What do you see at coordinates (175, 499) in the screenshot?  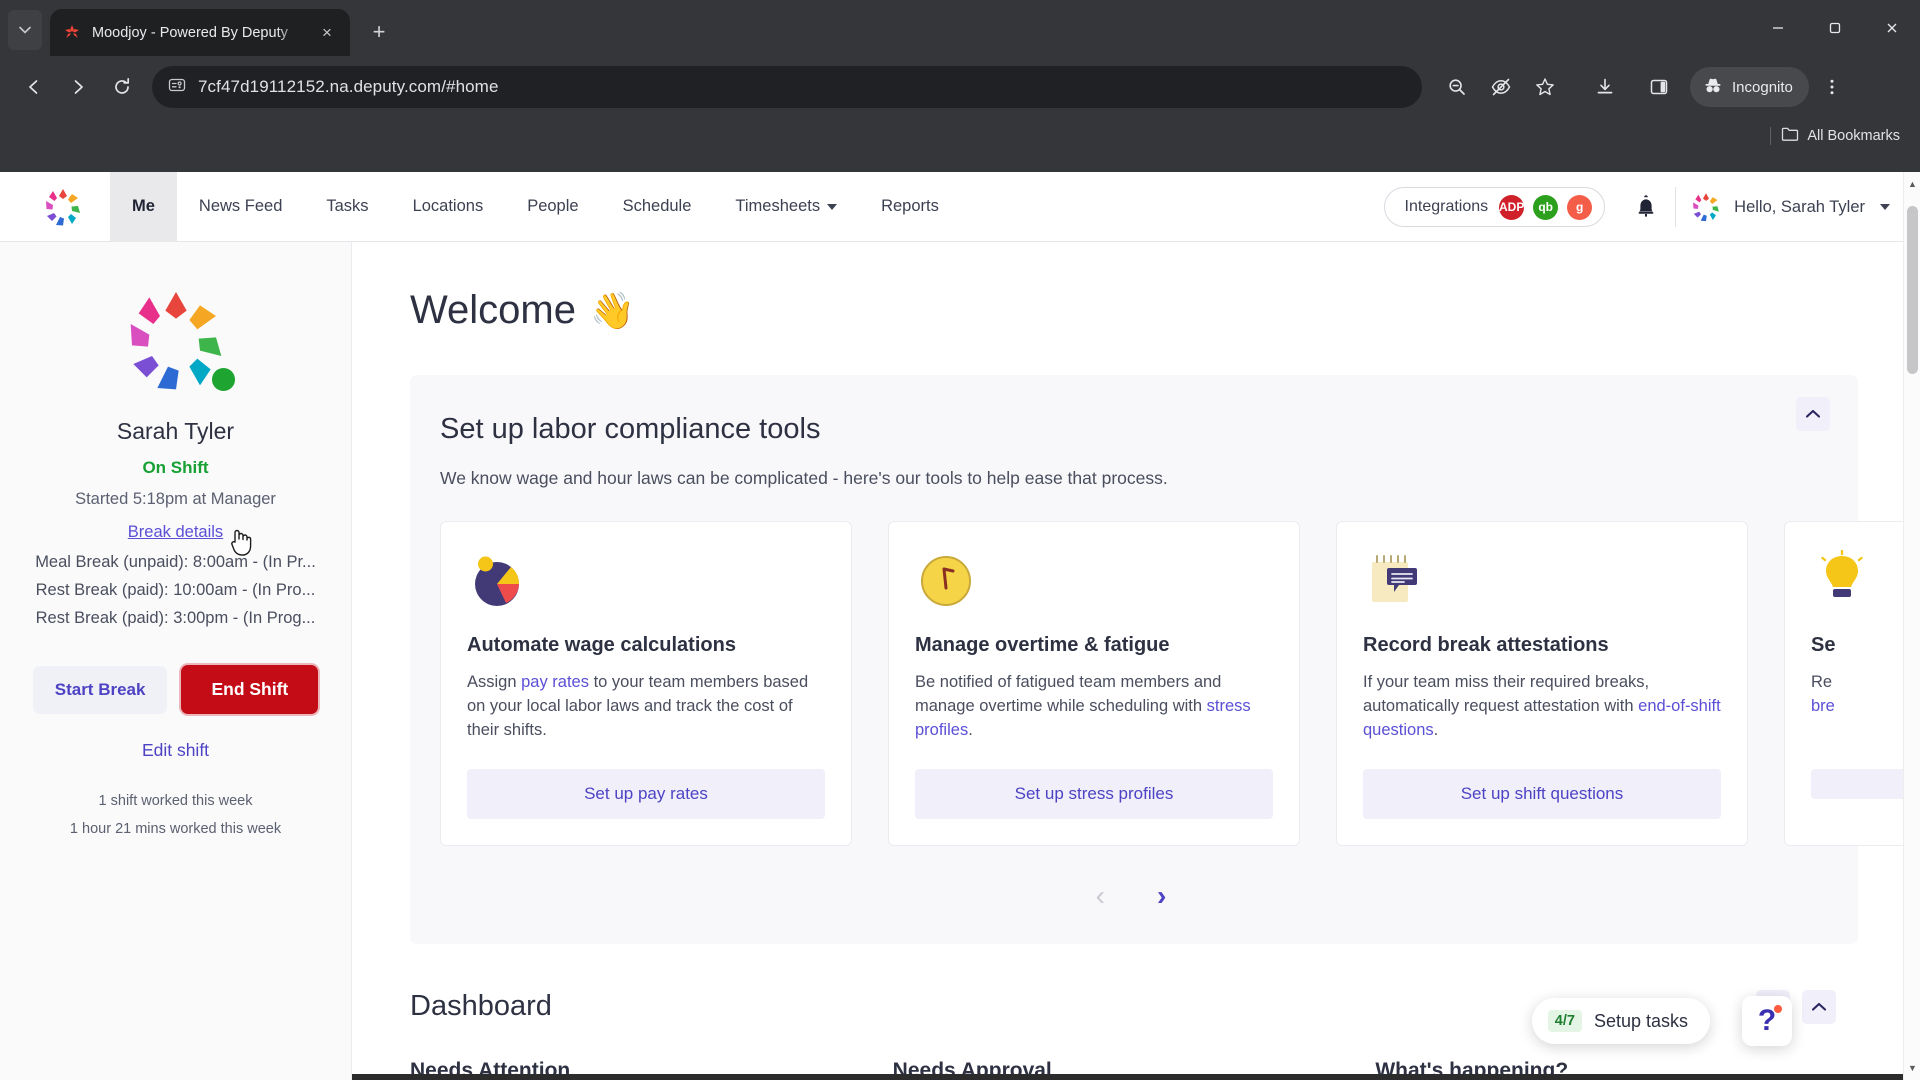 I see `shift-started-text: Started 5:18pm at Manager` at bounding box center [175, 499].